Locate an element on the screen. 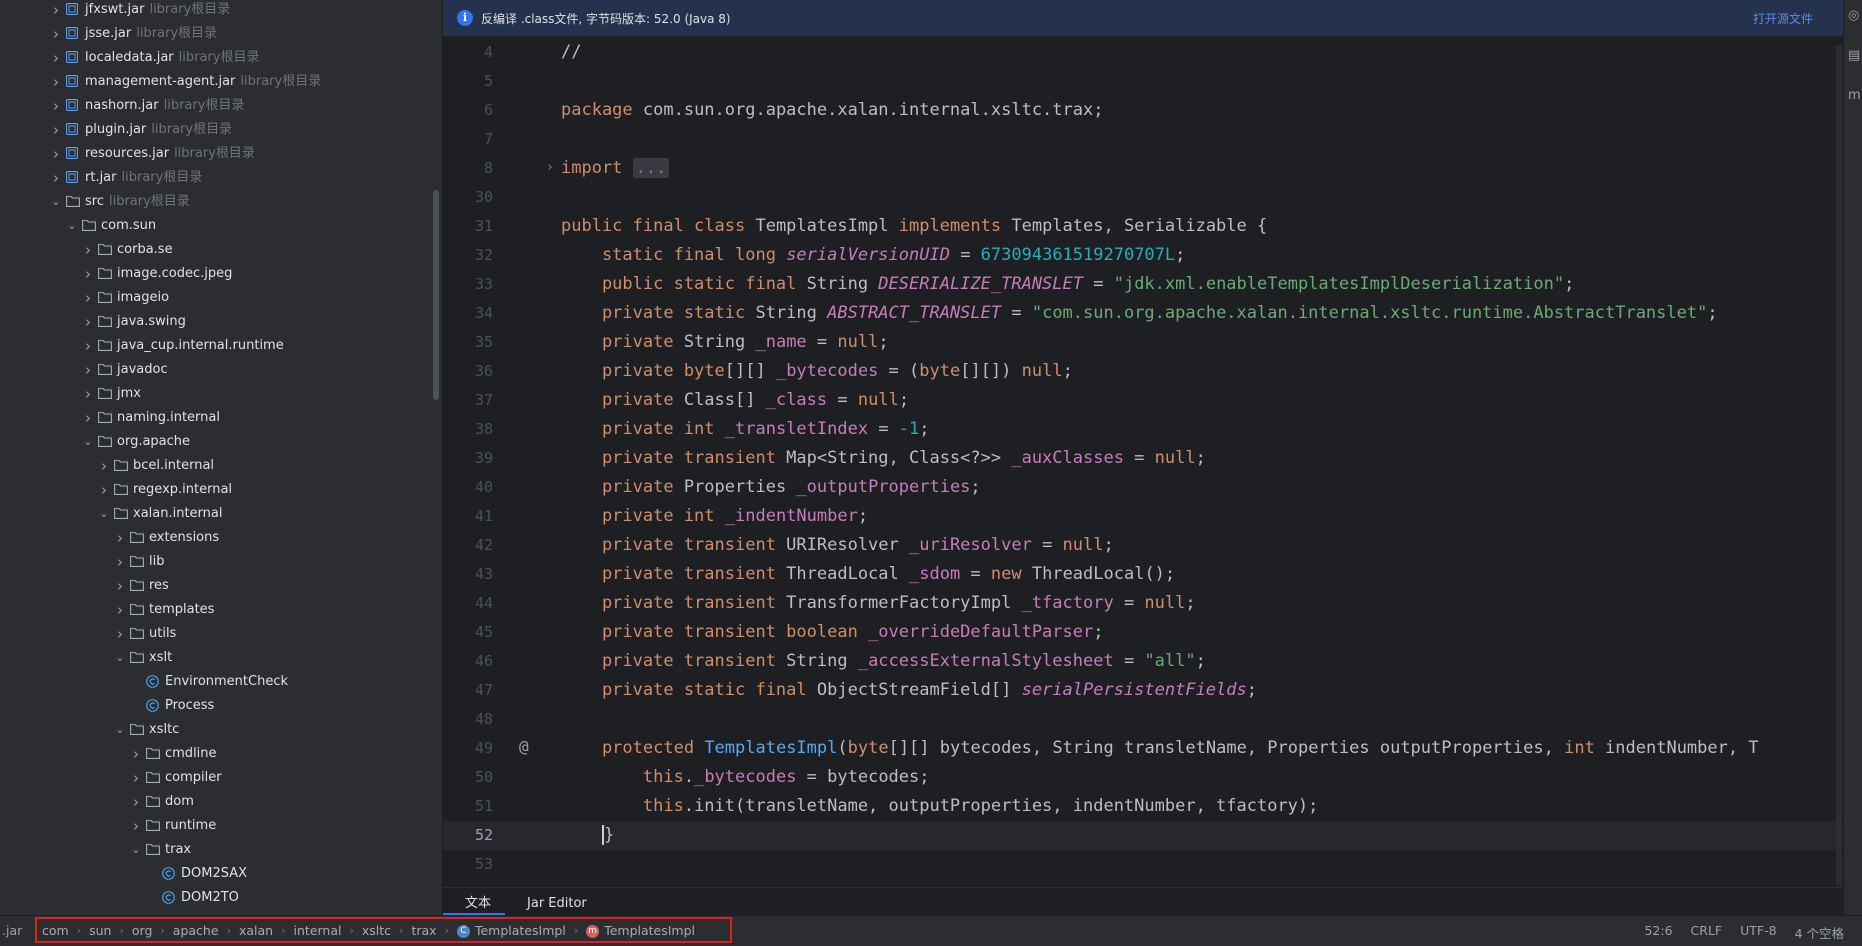 Image resolution: width=1862 pixels, height=946 pixels. tree-item: › management-agent.jar library根目录 is located at coordinates (184, 82).